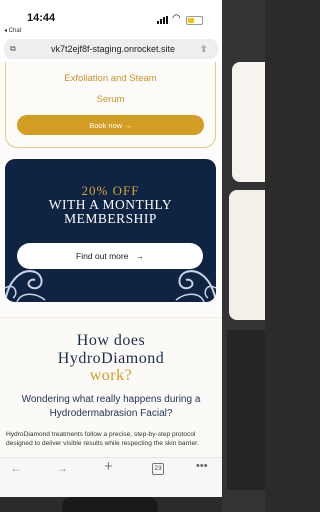 The height and width of the screenshot is (512, 320). What do you see at coordinates (108, 466) in the screenshot?
I see `plus-icon: +` at bounding box center [108, 466].